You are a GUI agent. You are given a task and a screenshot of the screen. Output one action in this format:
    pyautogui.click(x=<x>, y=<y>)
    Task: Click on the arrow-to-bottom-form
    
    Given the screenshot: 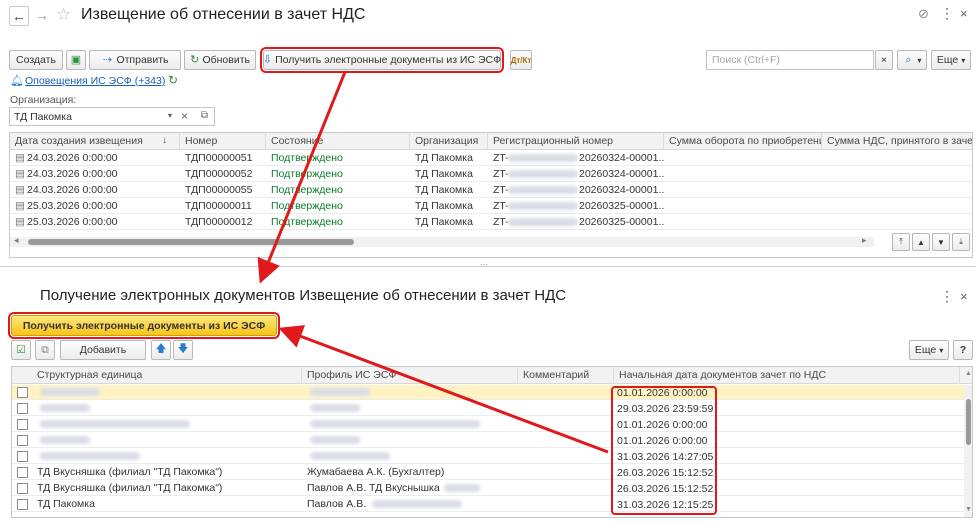 What is the action you would take?
    pyautogui.click(x=302, y=177)
    